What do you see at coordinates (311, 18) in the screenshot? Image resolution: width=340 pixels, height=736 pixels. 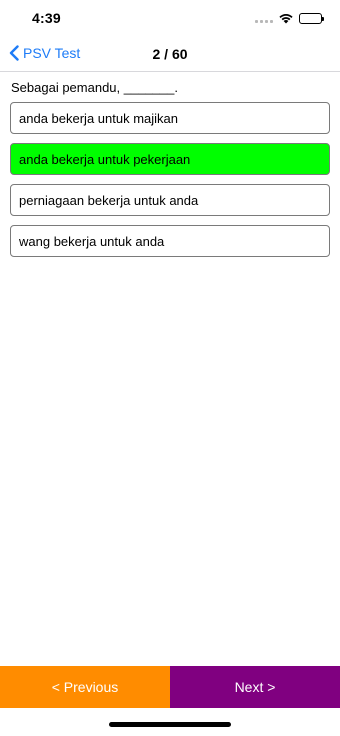 I see `battery-icon` at bounding box center [311, 18].